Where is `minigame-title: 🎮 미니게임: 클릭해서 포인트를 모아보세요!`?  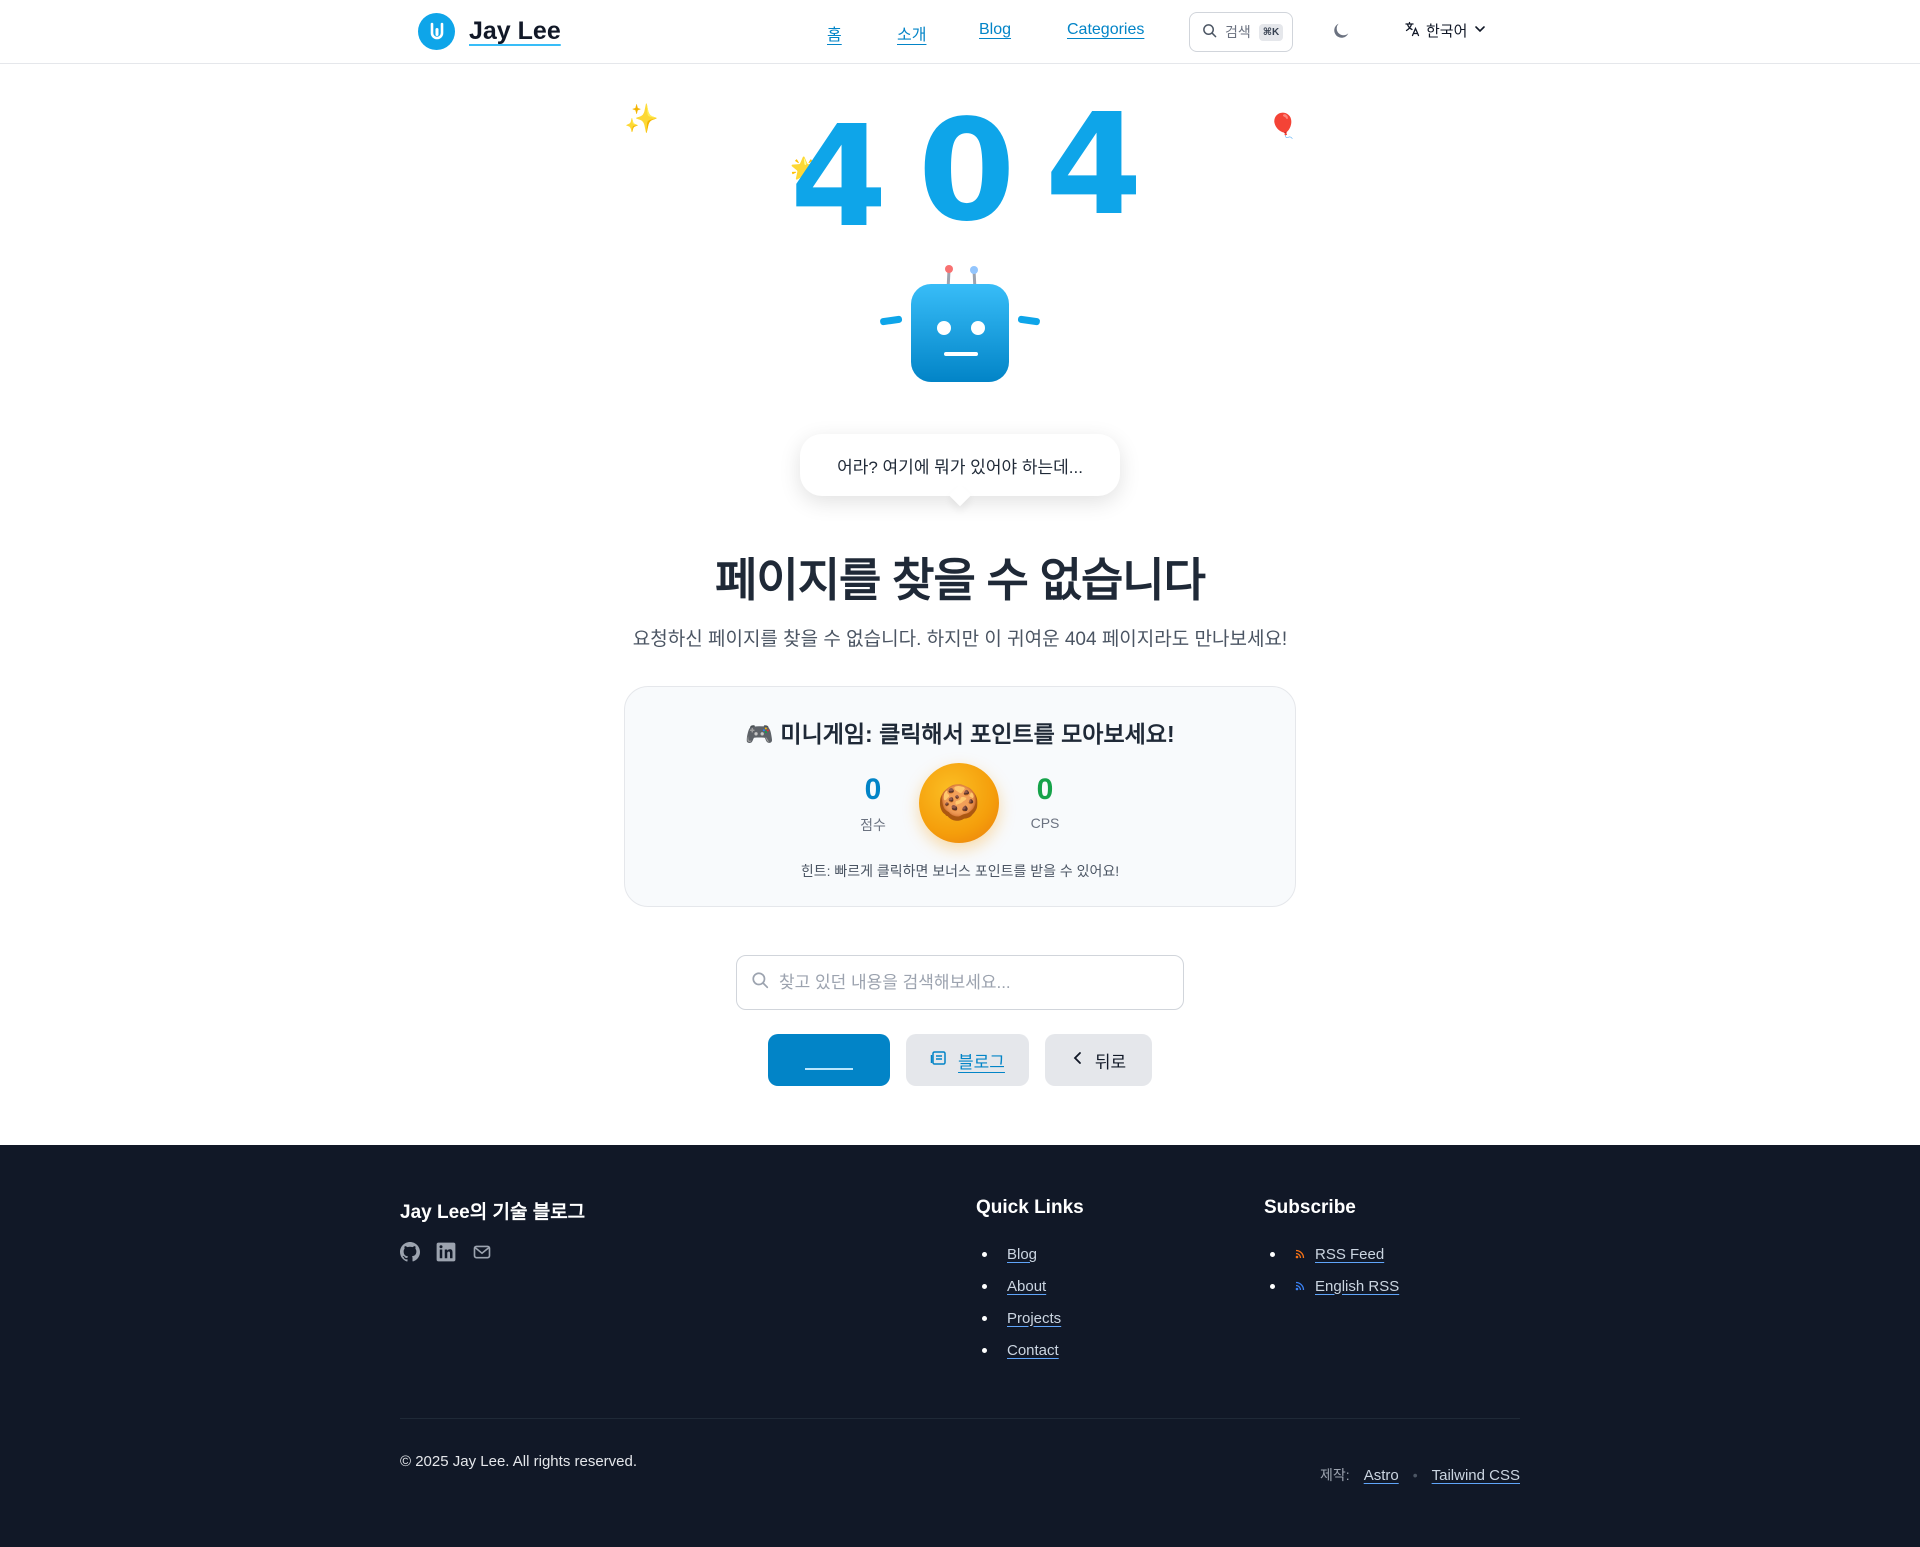
minigame-title: 🎮 미니게임: 클릭해서 포인트를 모아보세요! is located at coordinates (960, 734).